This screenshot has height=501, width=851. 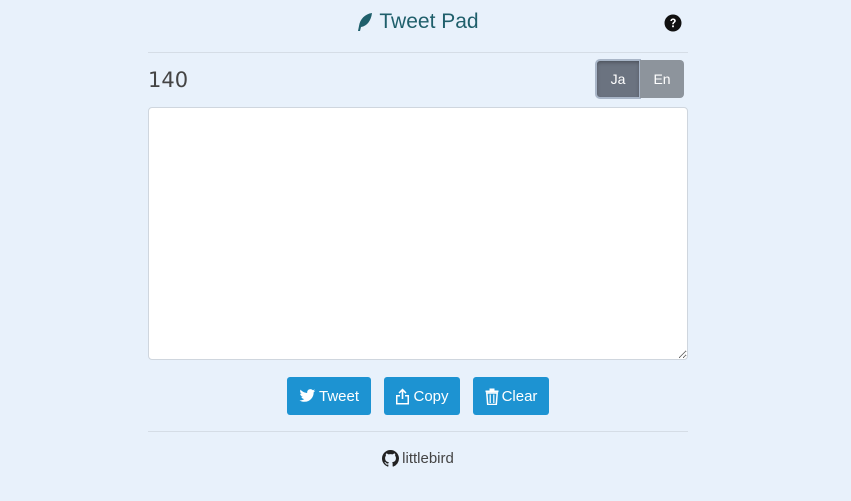 I want to click on github-link-label: littlebird, so click(x=428, y=458).